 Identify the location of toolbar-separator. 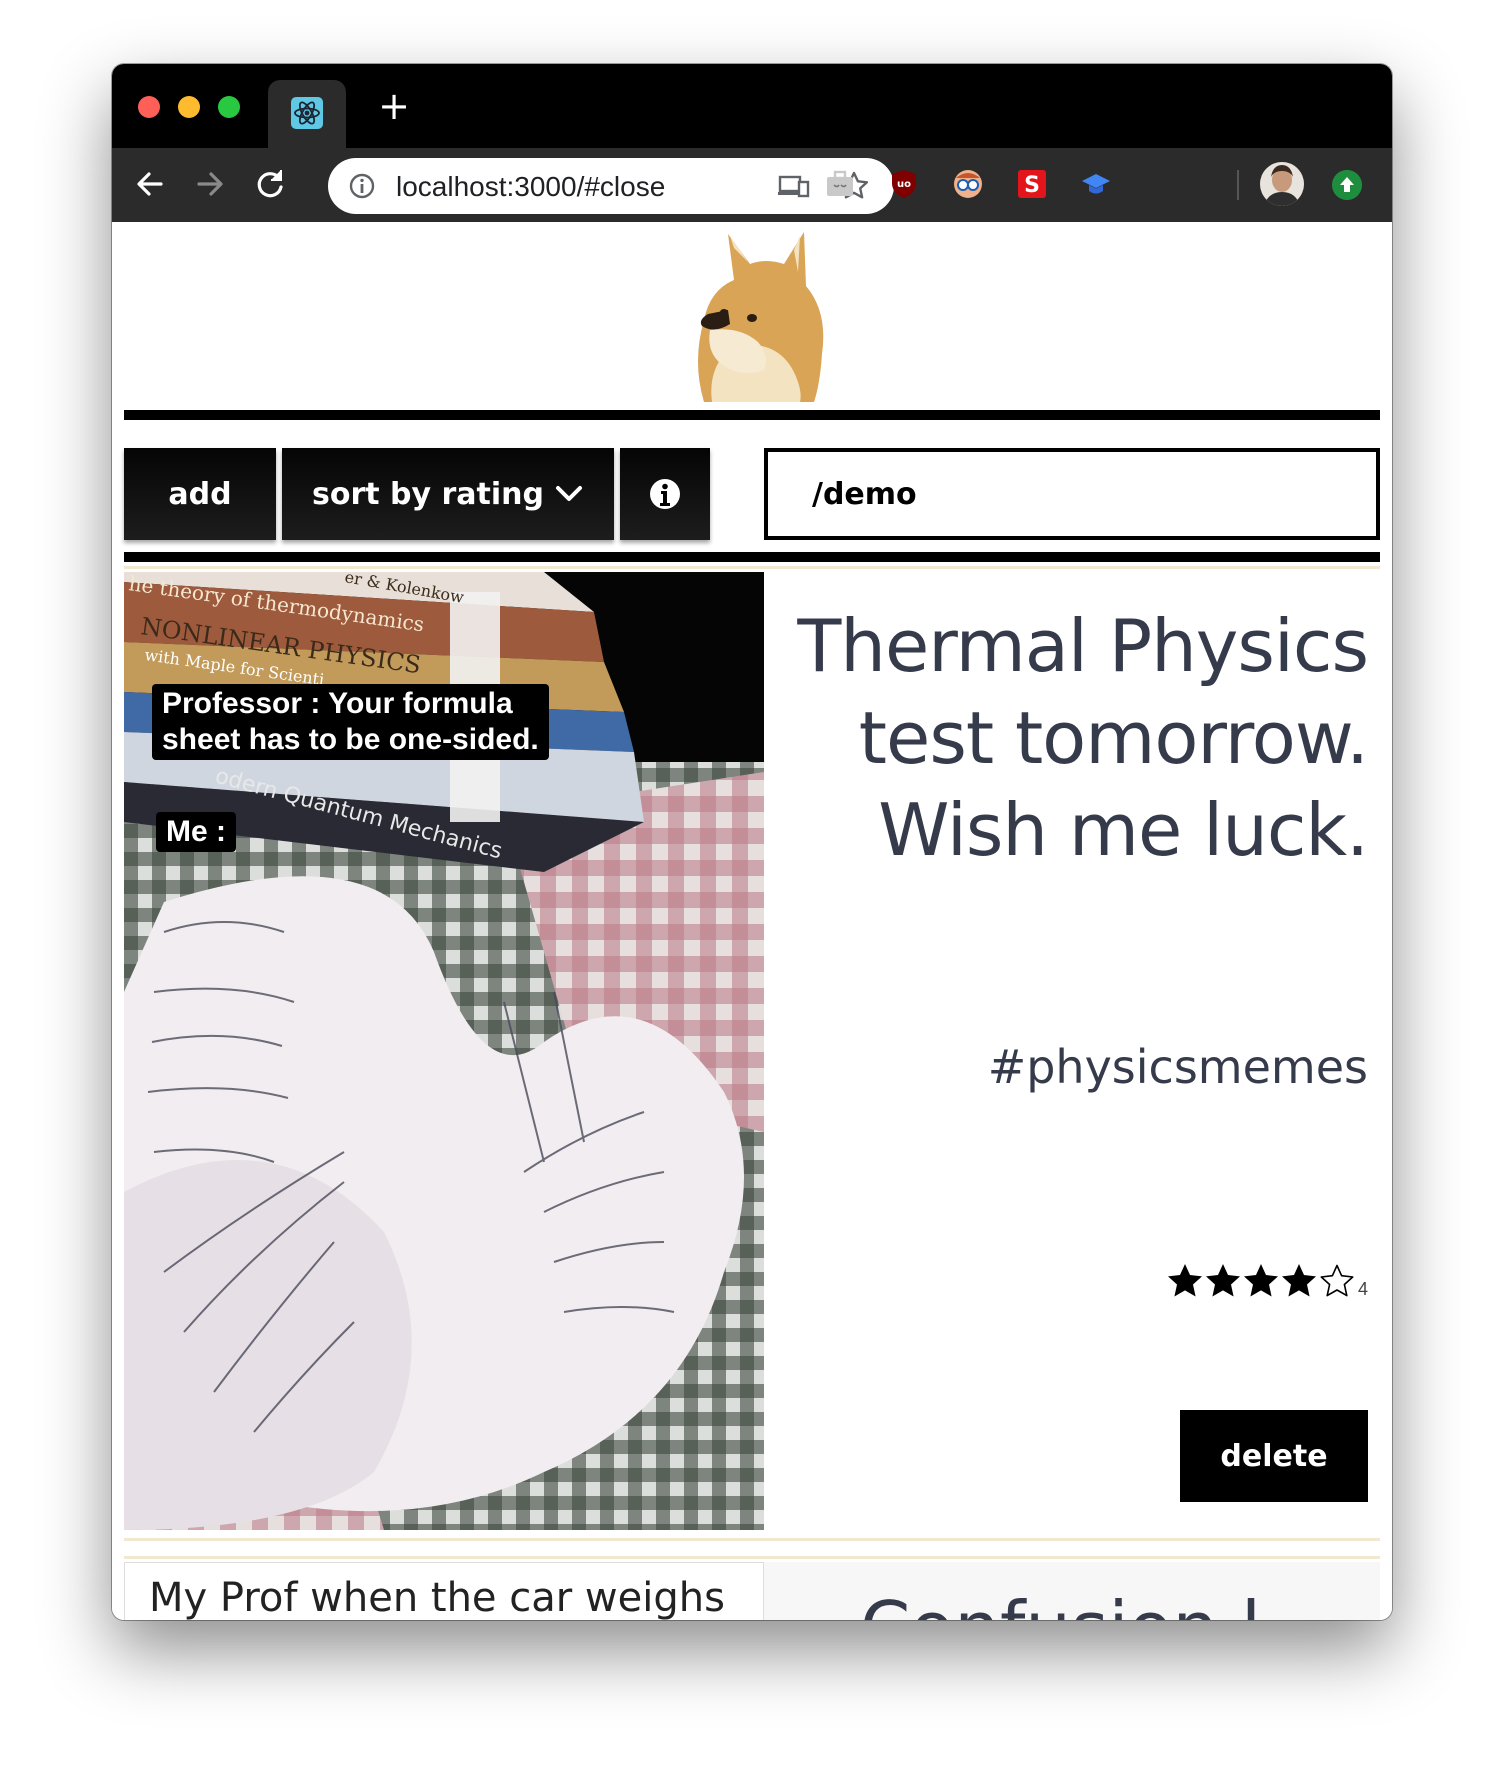
(1238, 185).